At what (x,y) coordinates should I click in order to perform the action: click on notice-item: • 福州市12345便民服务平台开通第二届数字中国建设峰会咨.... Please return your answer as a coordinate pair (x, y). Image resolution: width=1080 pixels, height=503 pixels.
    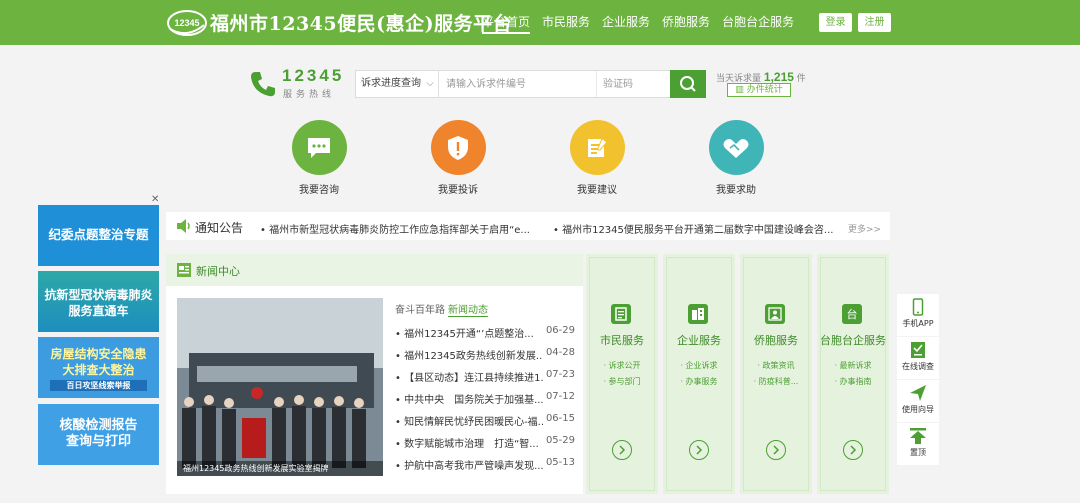
    Looking at the image, I should click on (693, 228).